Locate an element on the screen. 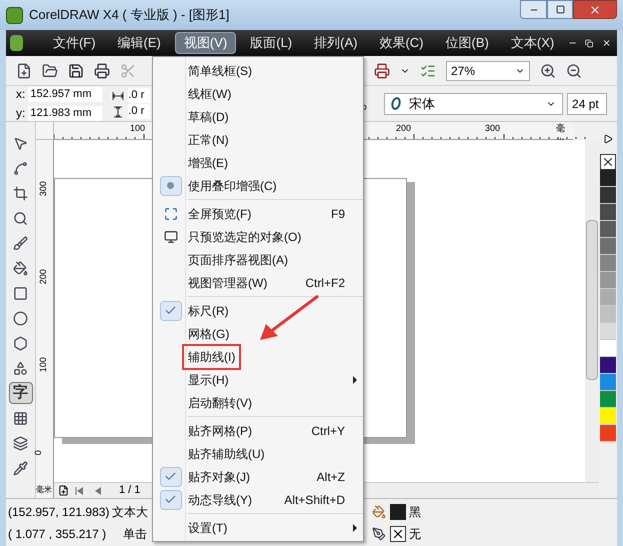  status-hint: 单击 is located at coordinates (135, 534).